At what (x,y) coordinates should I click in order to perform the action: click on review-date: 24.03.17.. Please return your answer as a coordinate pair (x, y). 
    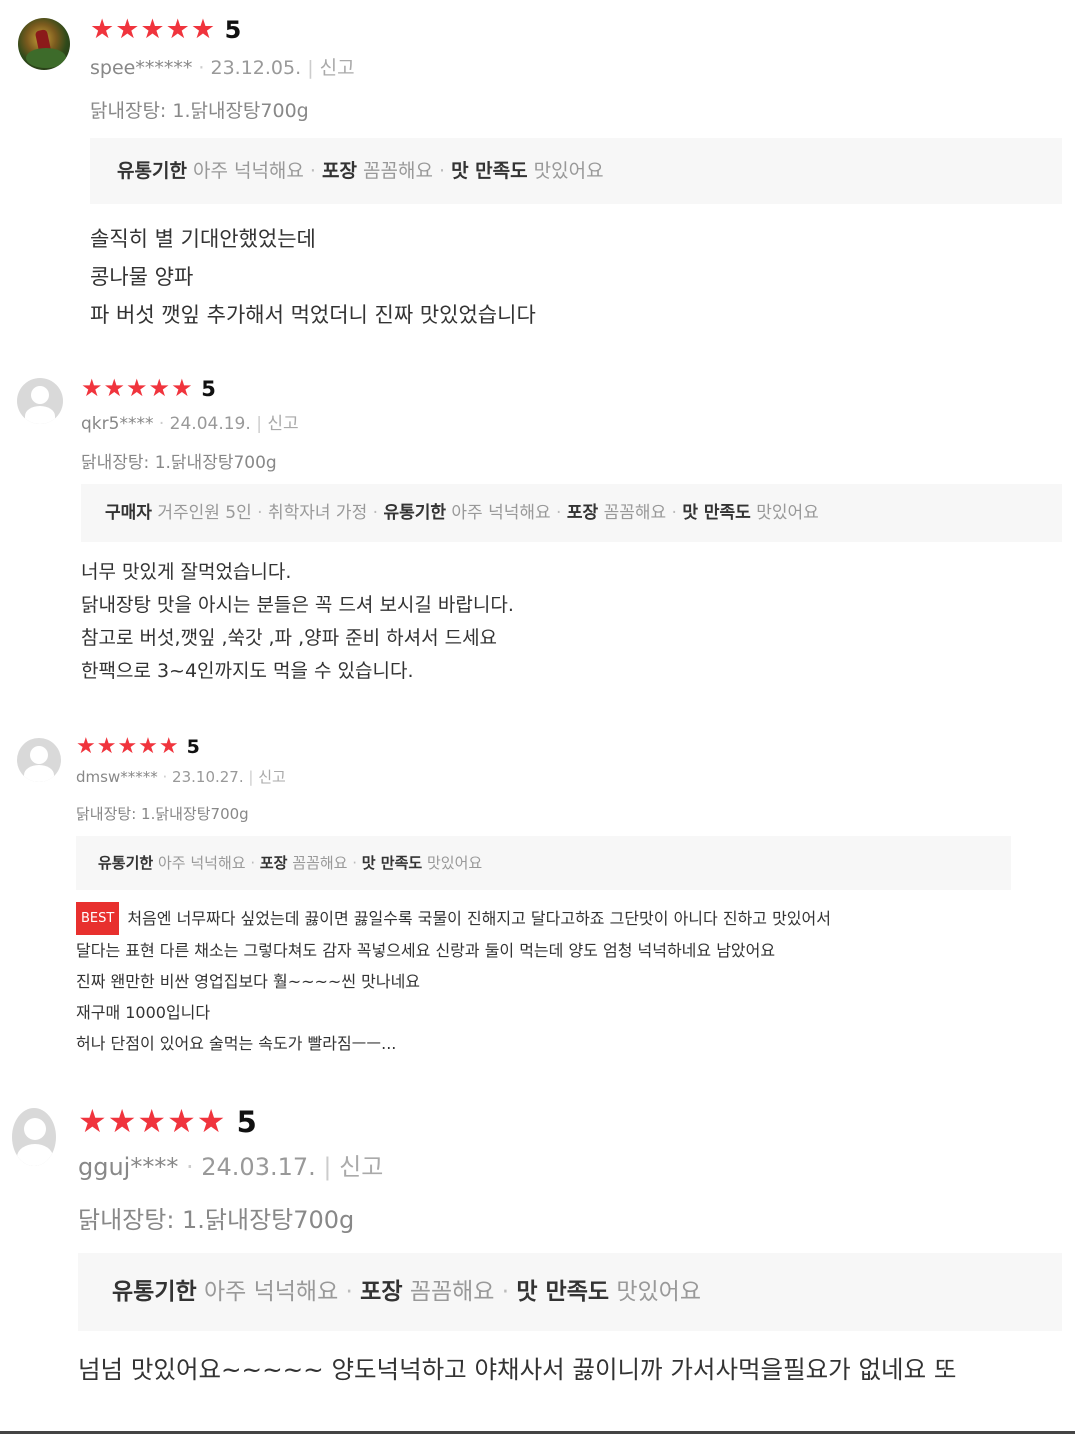
    Looking at the image, I should click on (258, 1167).